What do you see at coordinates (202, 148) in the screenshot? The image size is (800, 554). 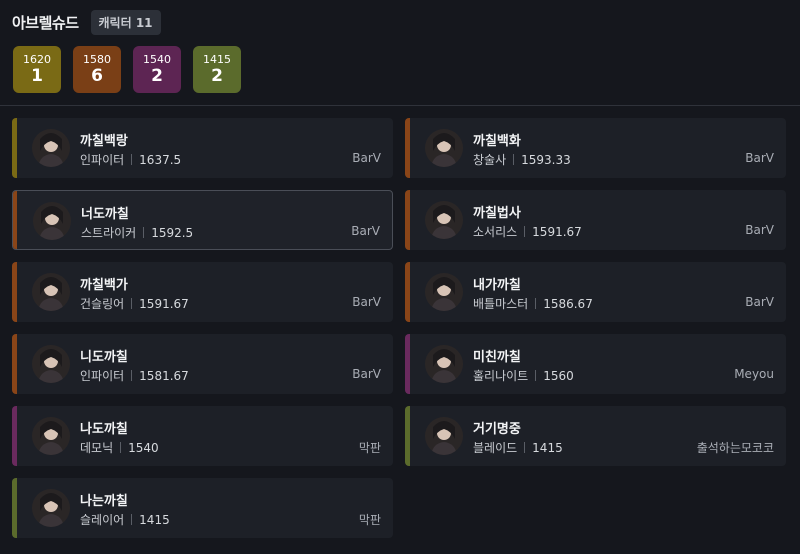 I see `character-card: 까칠백랑 인파이터 1637.5 BarV` at bounding box center [202, 148].